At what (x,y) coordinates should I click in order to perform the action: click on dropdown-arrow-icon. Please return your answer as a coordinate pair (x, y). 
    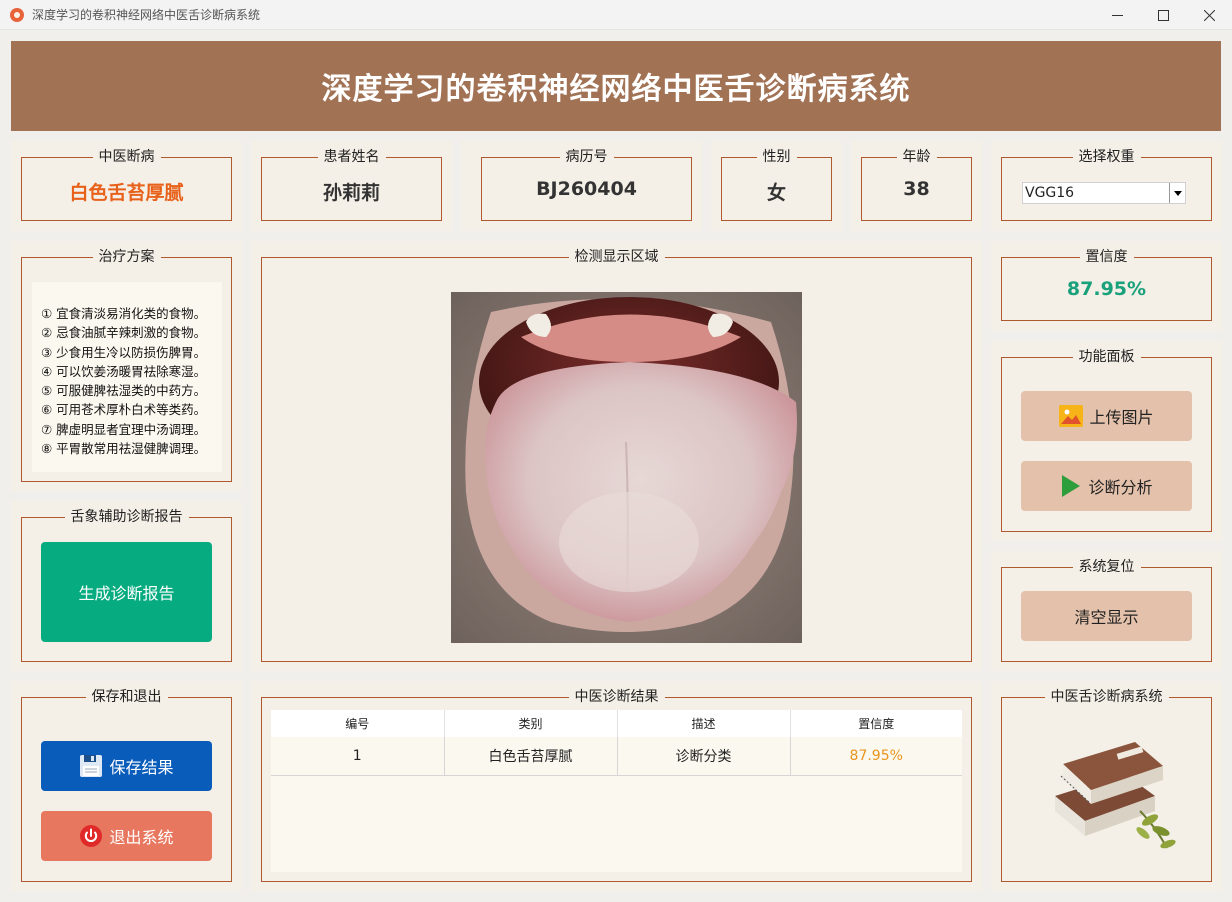
    Looking at the image, I should click on (1177, 193).